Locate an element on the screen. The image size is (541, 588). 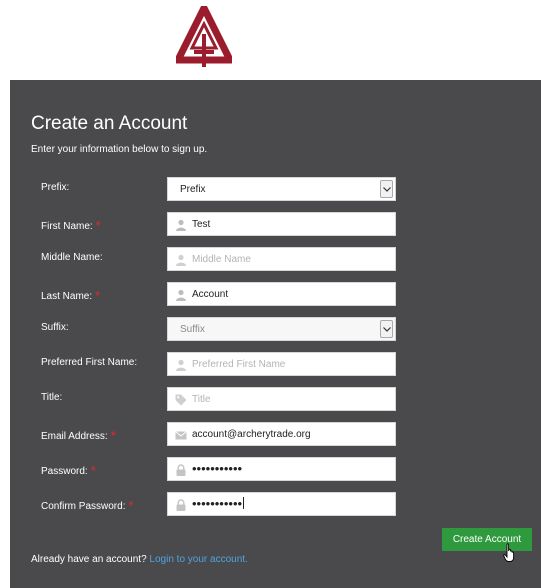
suffix-label: Suffix: is located at coordinates (55, 327).